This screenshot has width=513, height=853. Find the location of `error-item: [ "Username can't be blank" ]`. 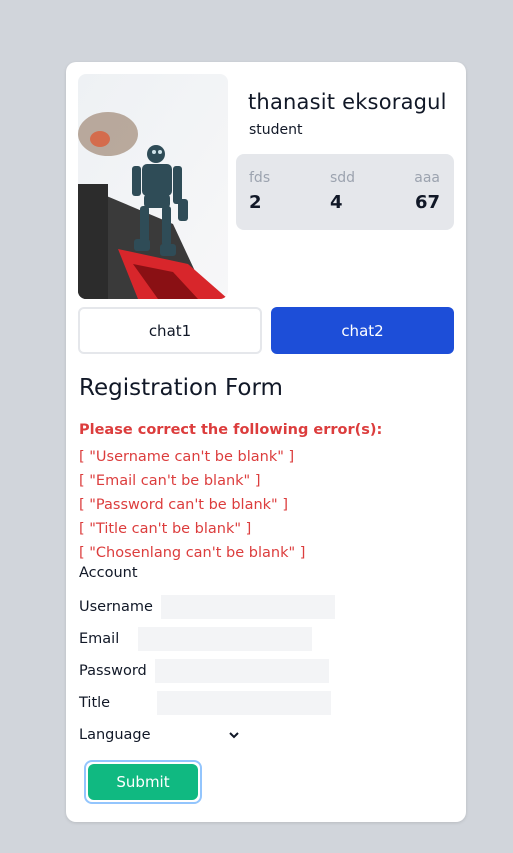

error-item: [ "Username can't be blank" ] is located at coordinates (187, 457).